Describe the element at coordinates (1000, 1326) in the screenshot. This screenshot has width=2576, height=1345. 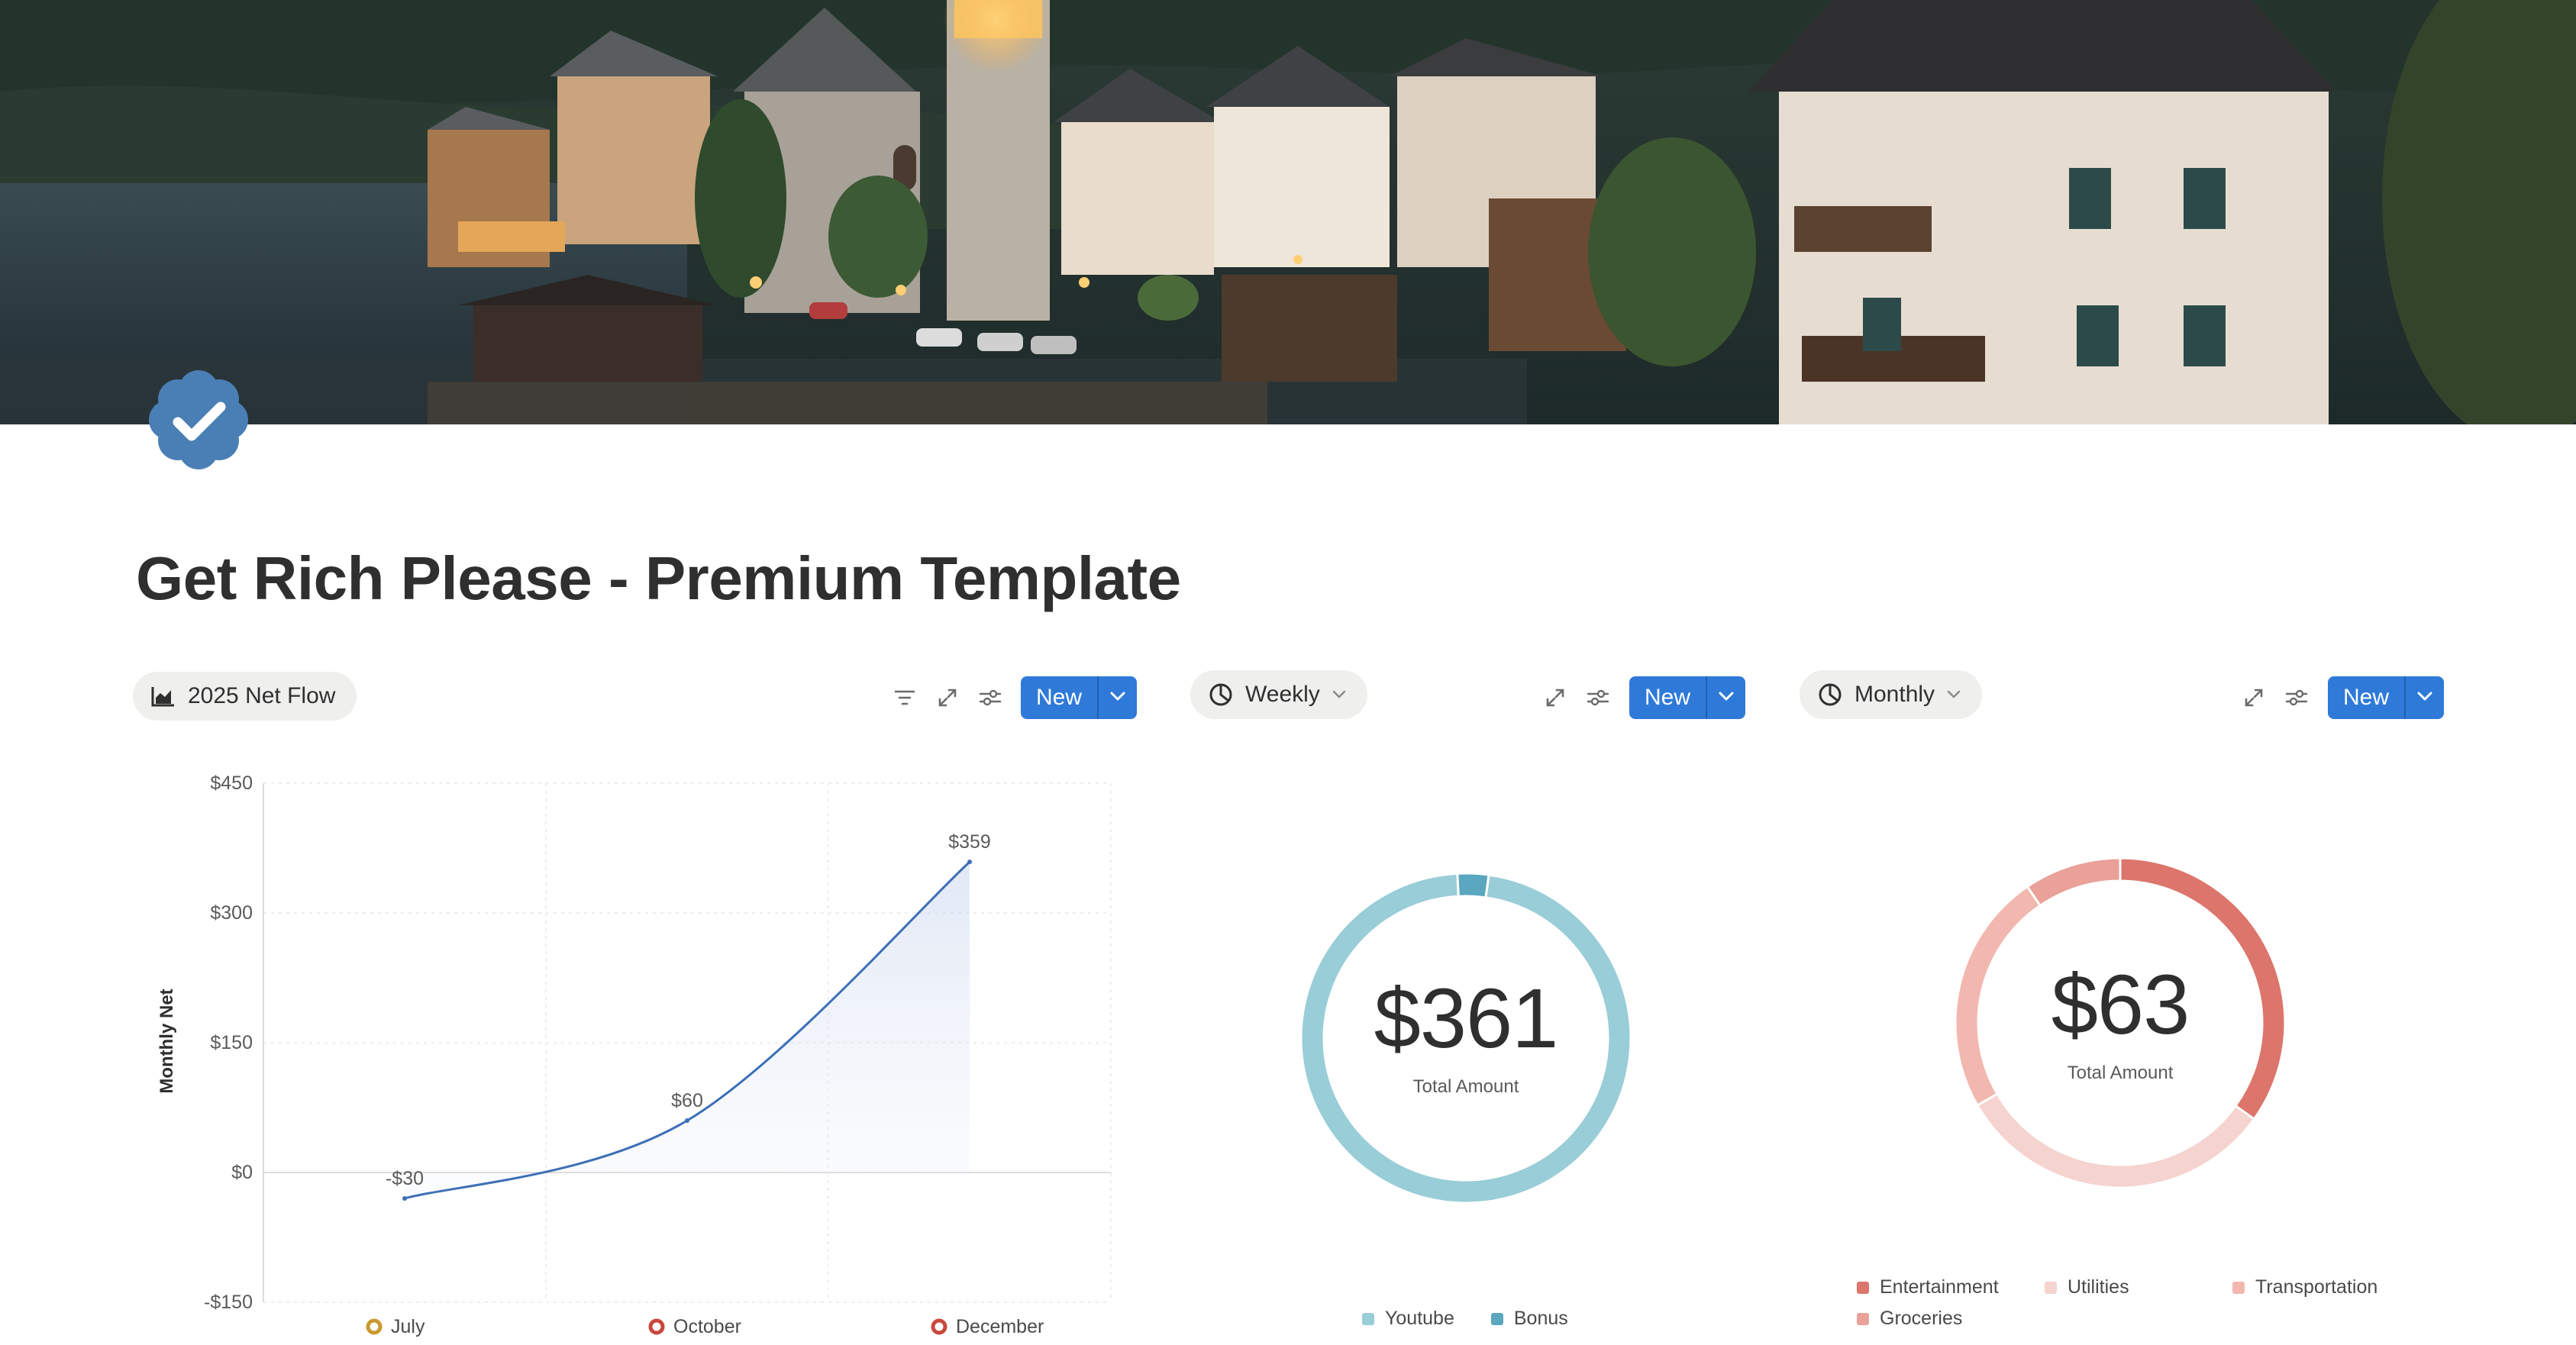
I see `x-category-label: December` at that location.